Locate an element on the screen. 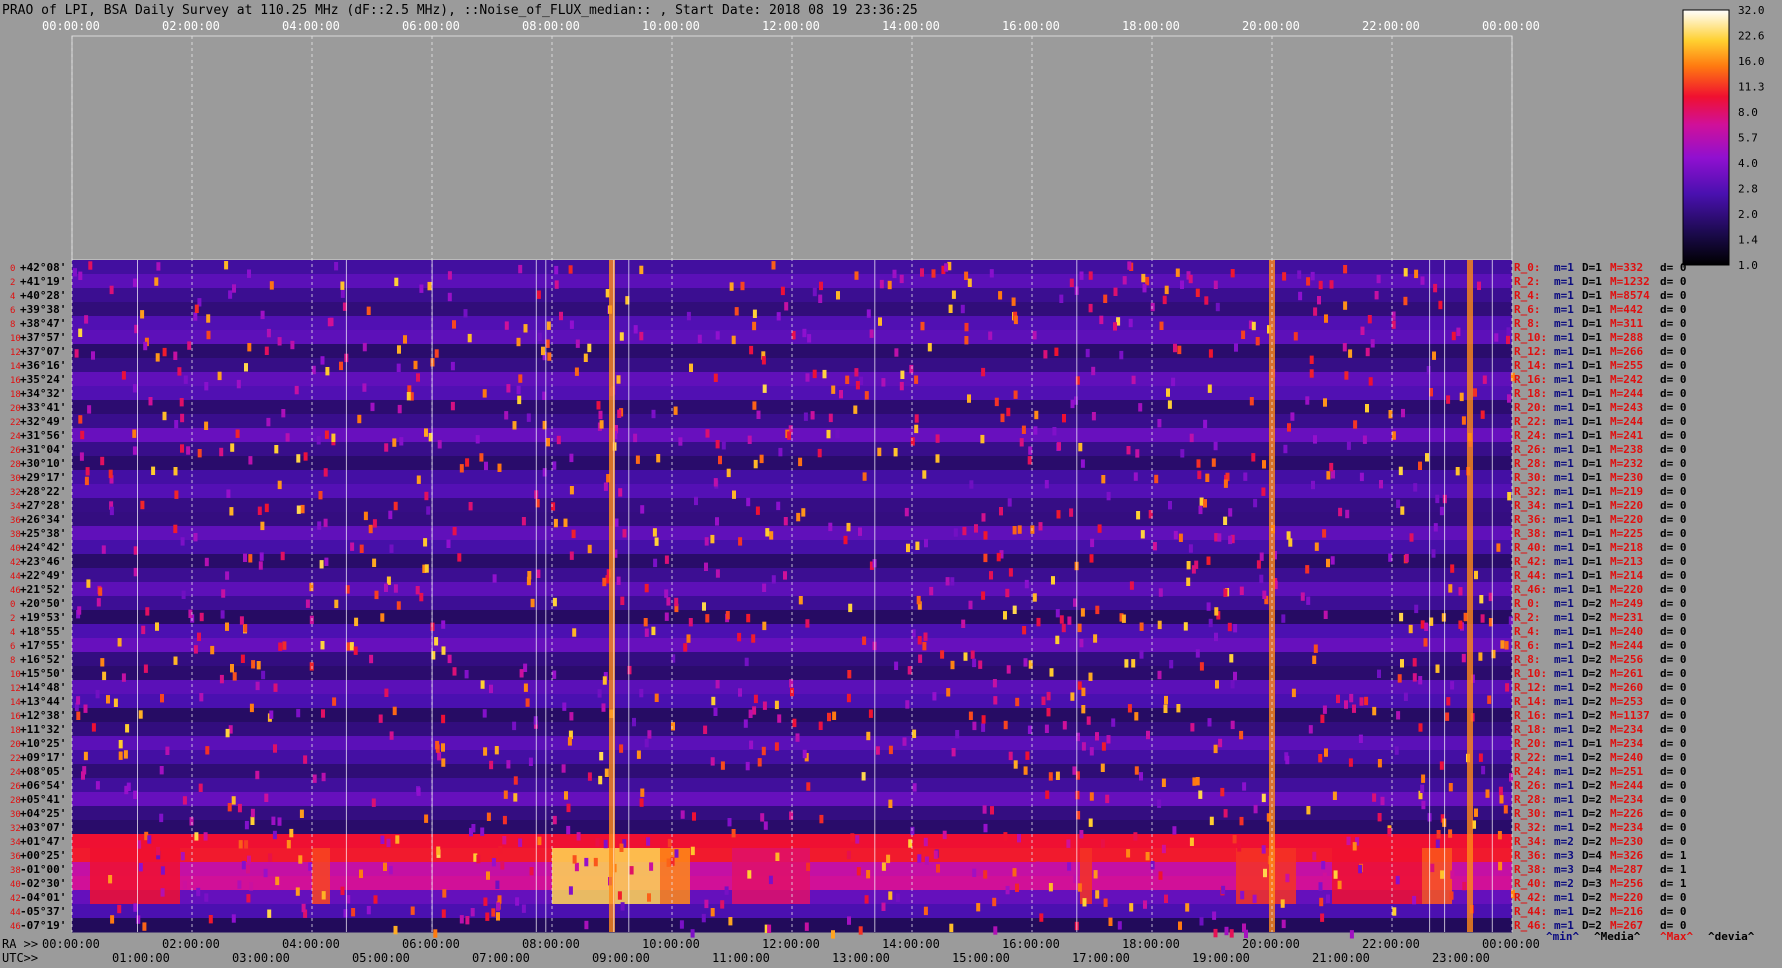  utc-tick-label: 03:00:00 is located at coordinates (261, 958).